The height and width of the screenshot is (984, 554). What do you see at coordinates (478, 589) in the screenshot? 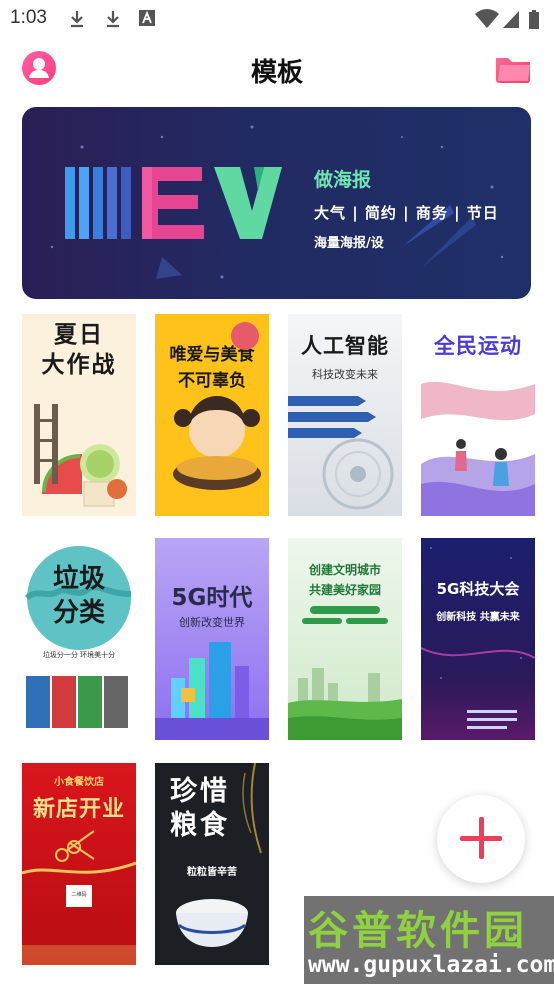
I see `template-title: 5G科技大会` at bounding box center [478, 589].